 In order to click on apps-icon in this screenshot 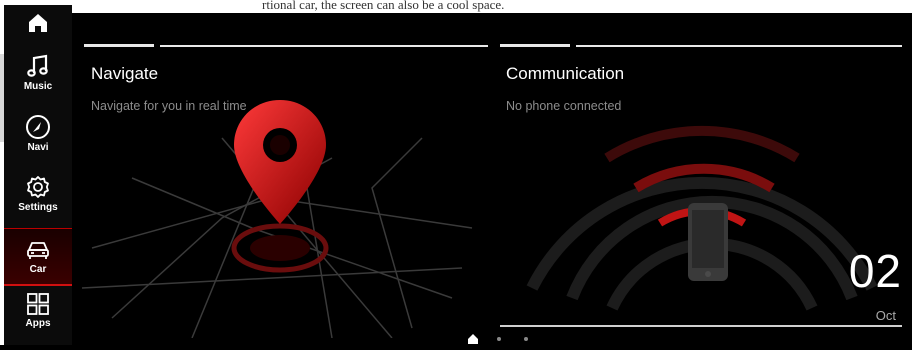, I will do `click(38, 304)`.